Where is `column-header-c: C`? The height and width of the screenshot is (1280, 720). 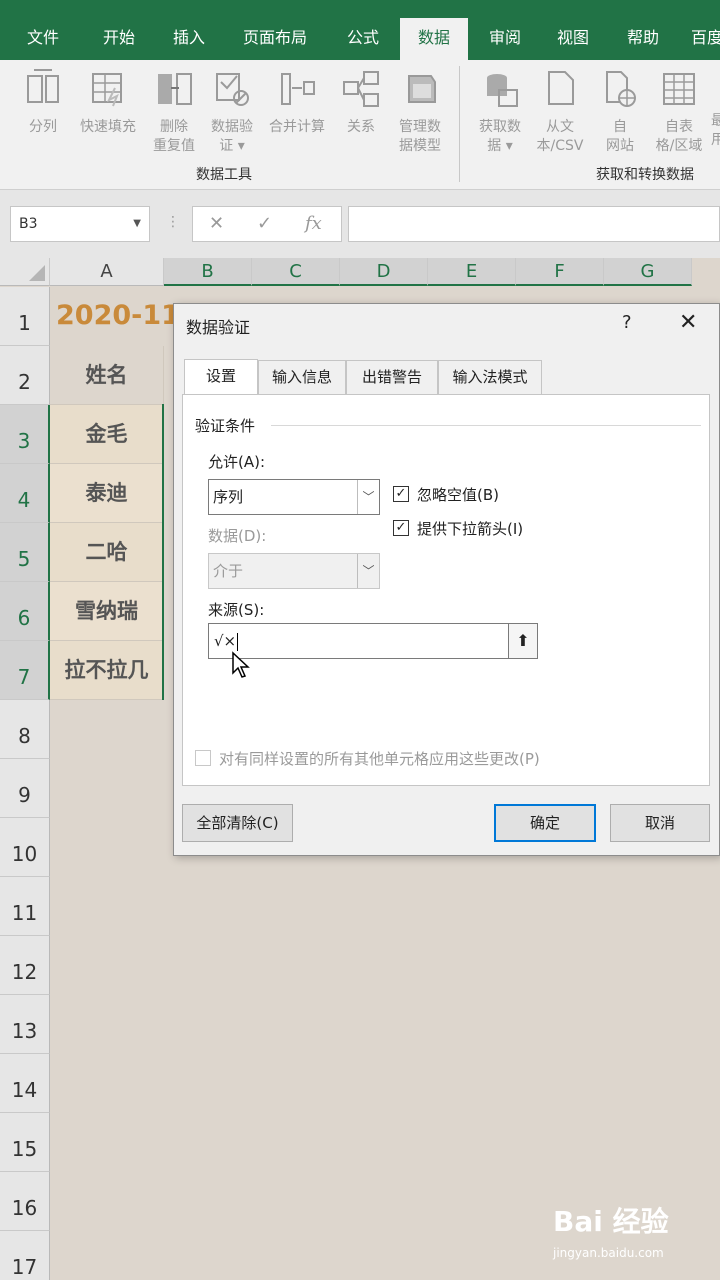 column-header-c: C is located at coordinates (296, 272).